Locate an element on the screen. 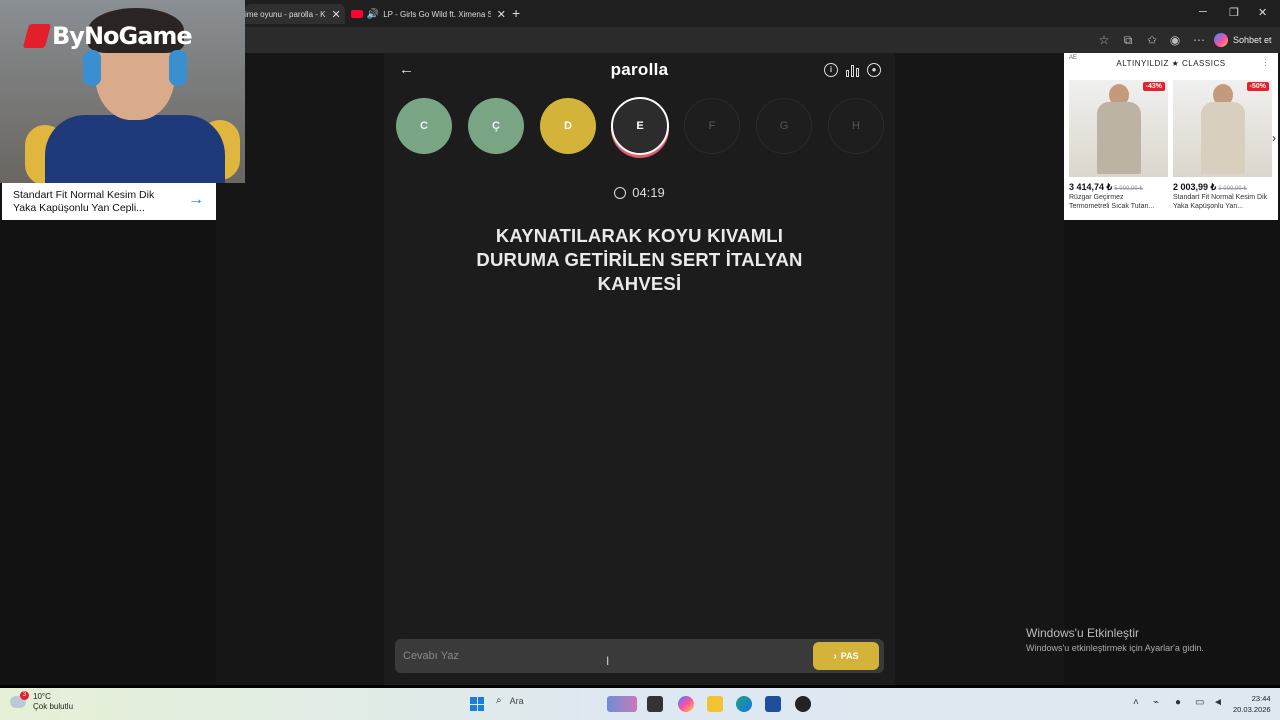 The image size is (1280, 720). ad-options-icon: ⋮ is located at coordinates (1265, 62).